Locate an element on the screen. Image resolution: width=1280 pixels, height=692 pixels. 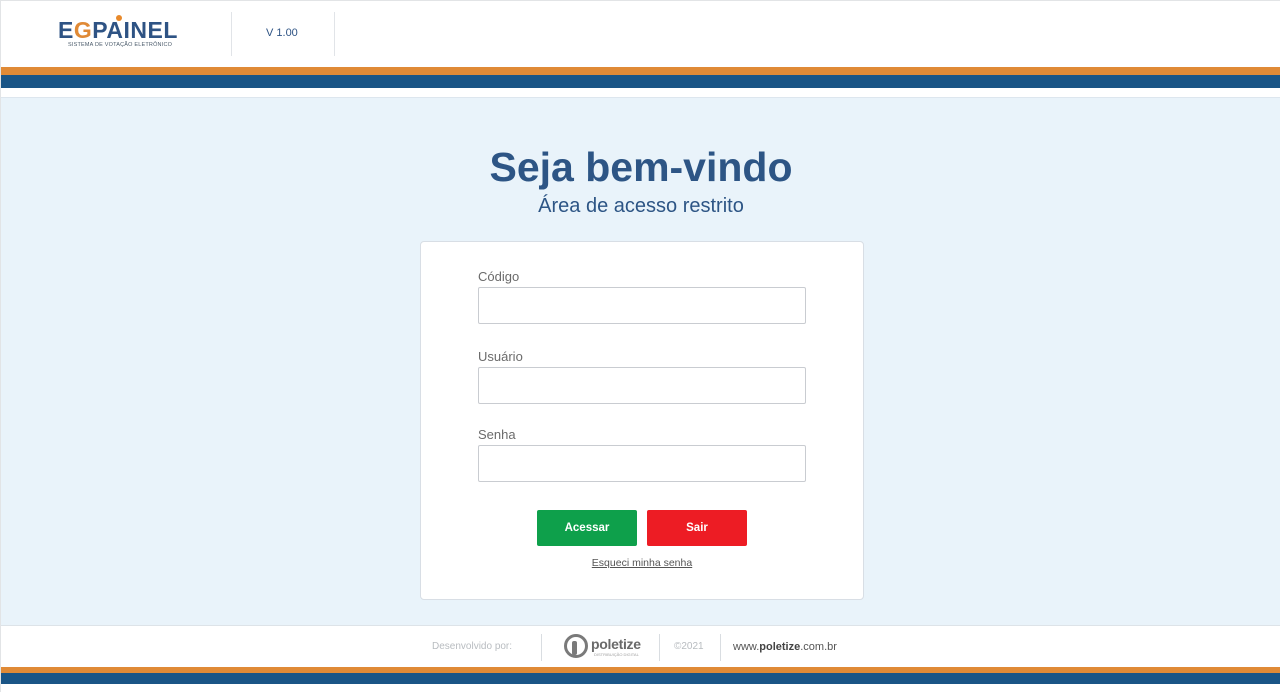
page-subtitle: Área de acesso restrito is located at coordinates (641, 206).